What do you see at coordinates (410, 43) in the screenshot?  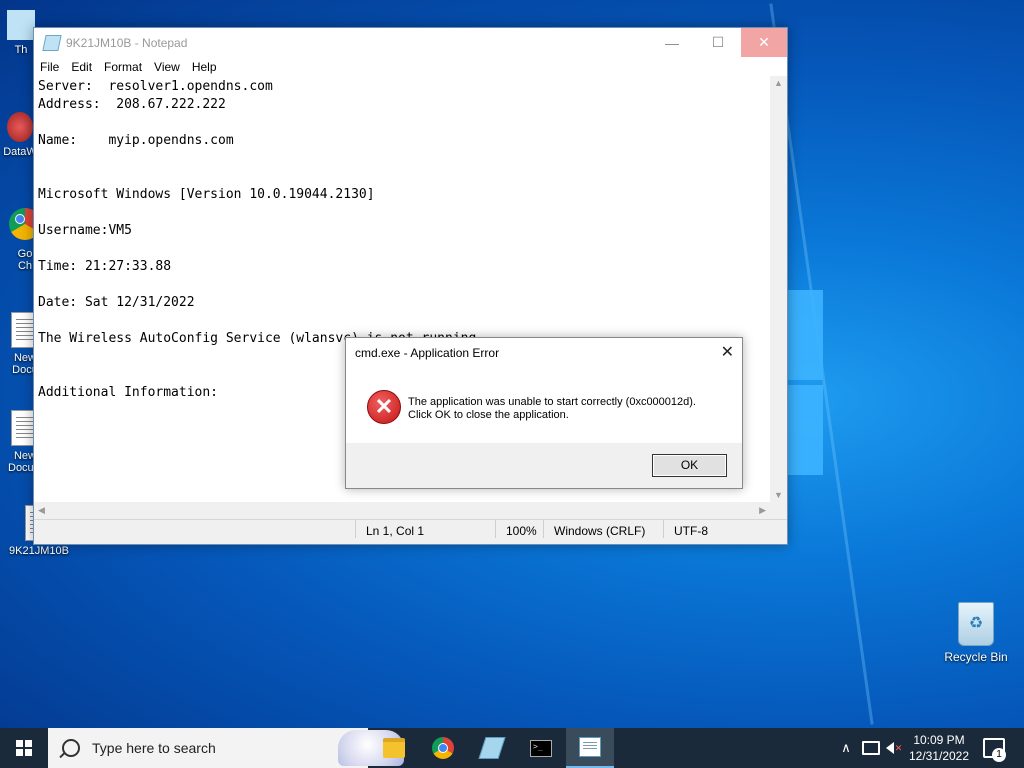 I see `notepad-title-bar: 9K21JM10B - Notepad — ☐ ✕` at bounding box center [410, 43].